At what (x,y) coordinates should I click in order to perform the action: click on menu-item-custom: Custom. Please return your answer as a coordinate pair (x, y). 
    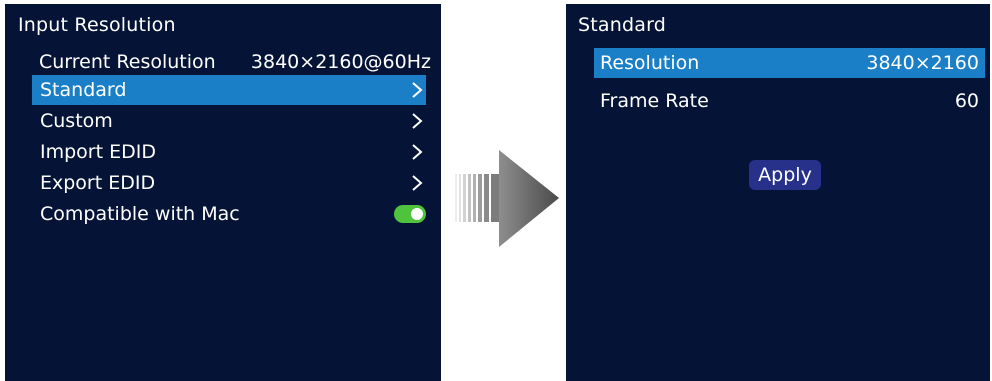
    Looking at the image, I should click on (233, 121).